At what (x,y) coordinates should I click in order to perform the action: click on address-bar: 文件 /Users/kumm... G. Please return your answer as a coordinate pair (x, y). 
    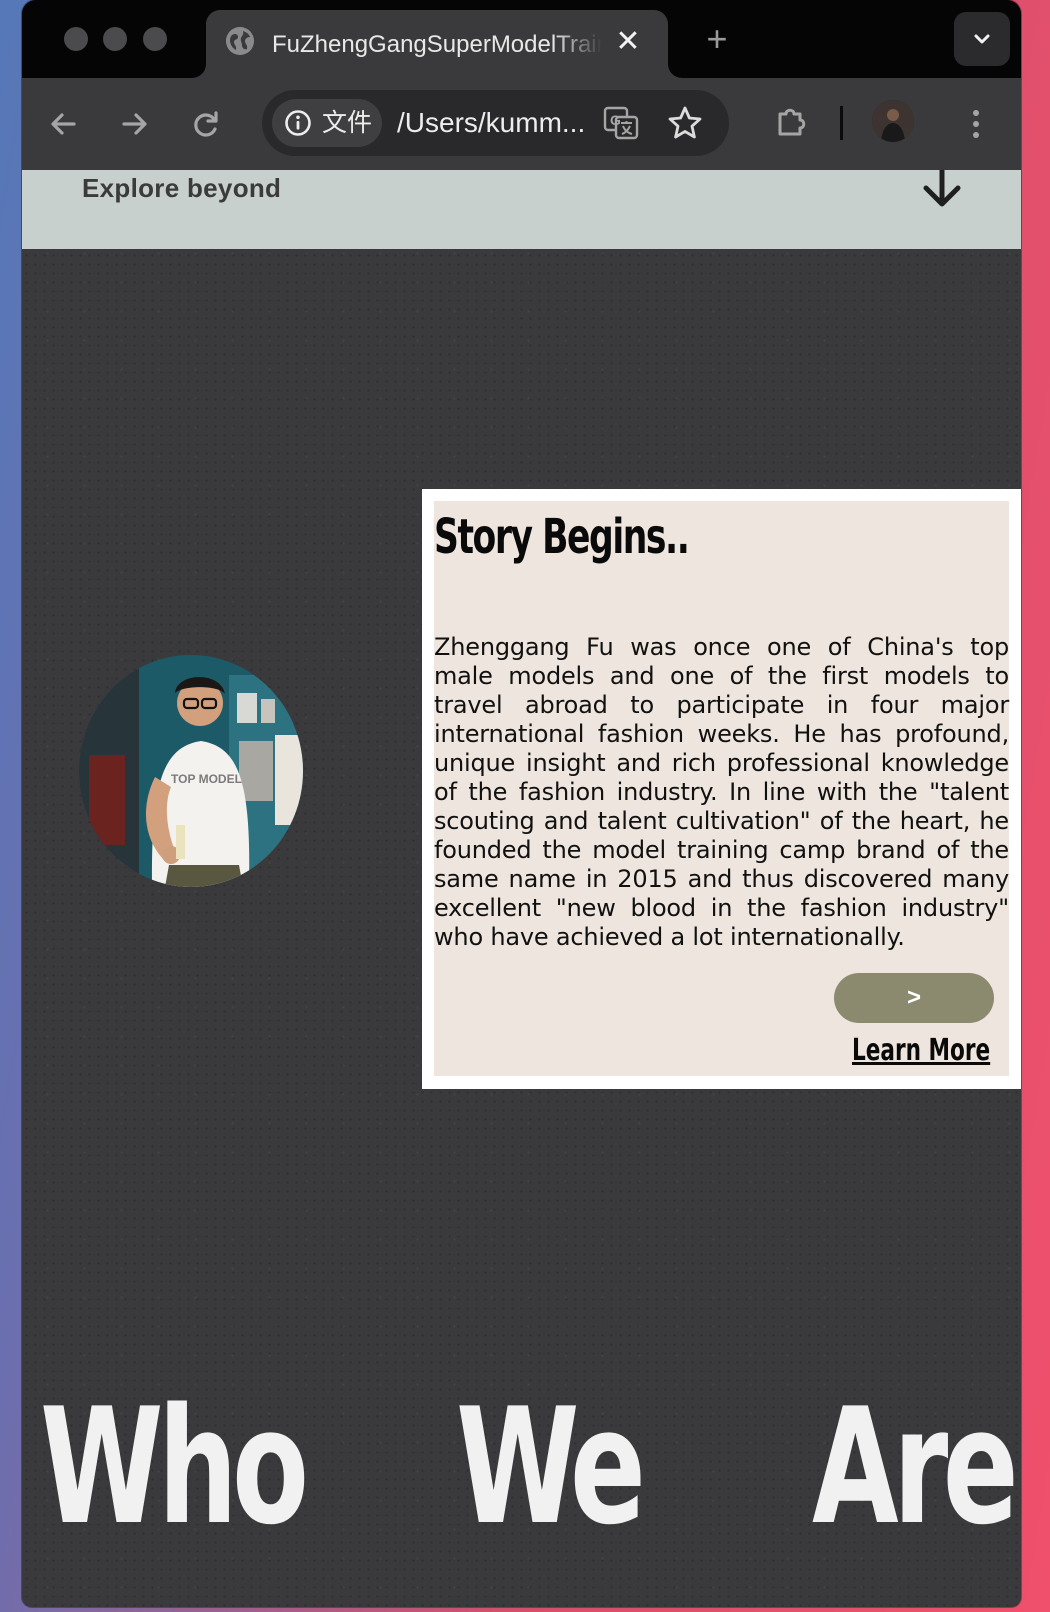
    Looking at the image, I should click on (495, 123).